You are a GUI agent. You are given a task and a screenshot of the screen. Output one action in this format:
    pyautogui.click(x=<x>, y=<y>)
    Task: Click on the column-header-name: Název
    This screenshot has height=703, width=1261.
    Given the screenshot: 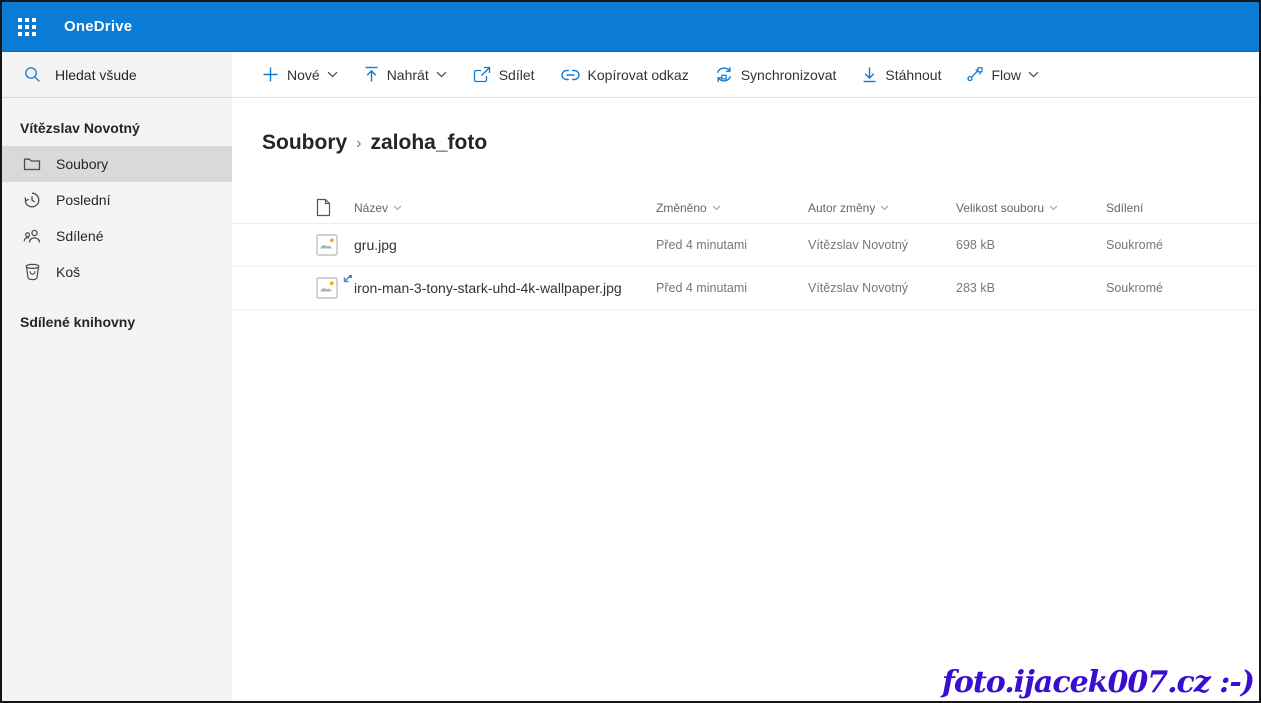 What is the action you would take?
    pyautogui.click(x=505, y=208)
    